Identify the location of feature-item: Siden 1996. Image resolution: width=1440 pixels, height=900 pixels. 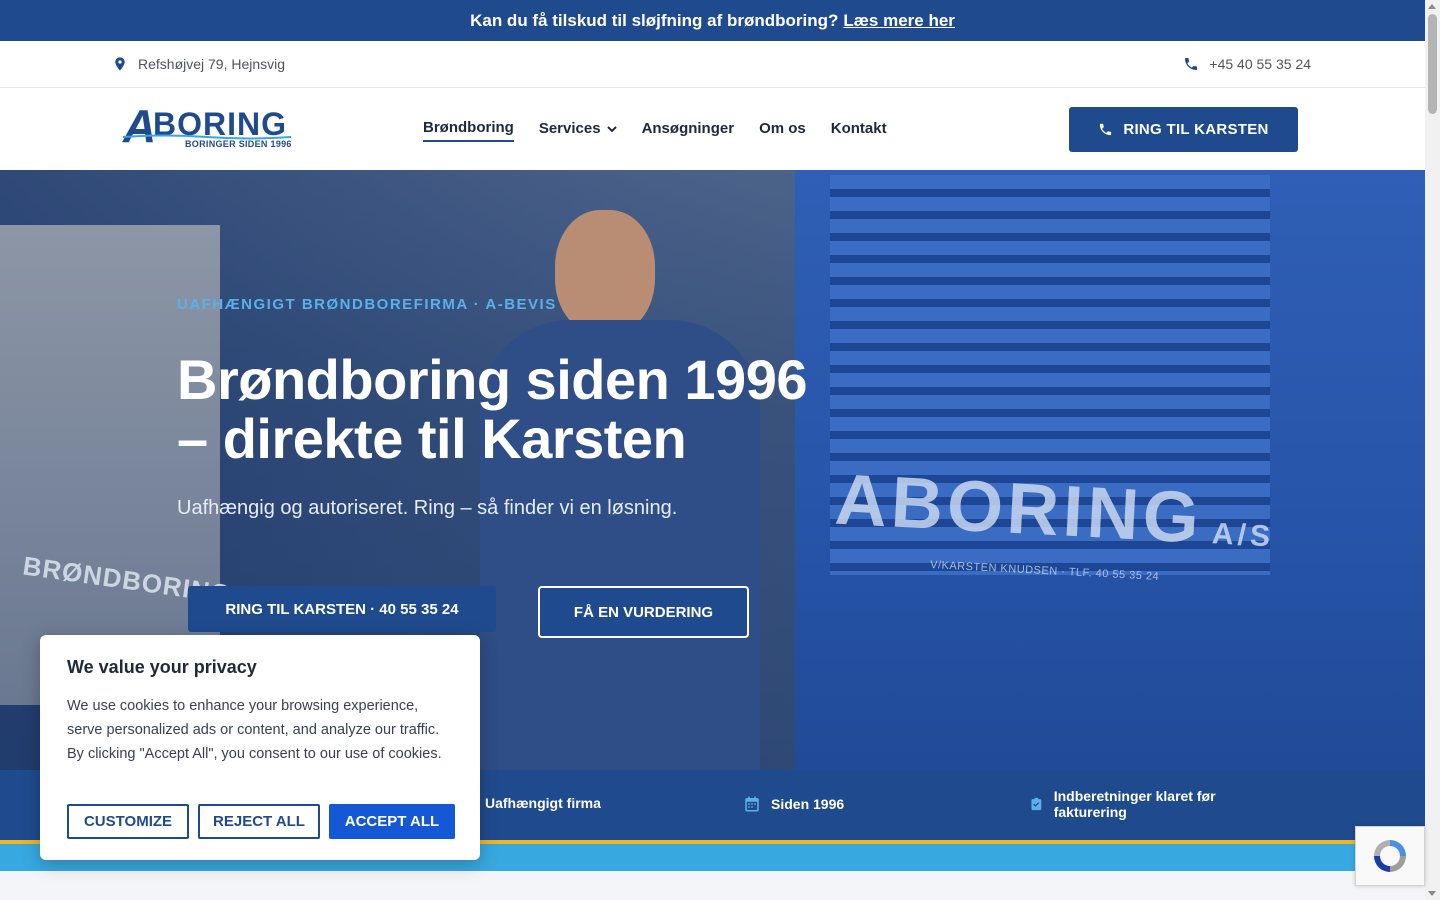
(793, 804).